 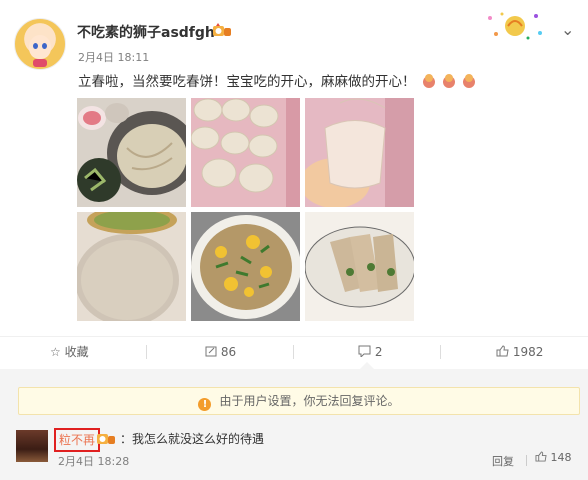 I want to click on notice-text: 由于用户设置，你无法回复评论。, so click(x=309, y=401).